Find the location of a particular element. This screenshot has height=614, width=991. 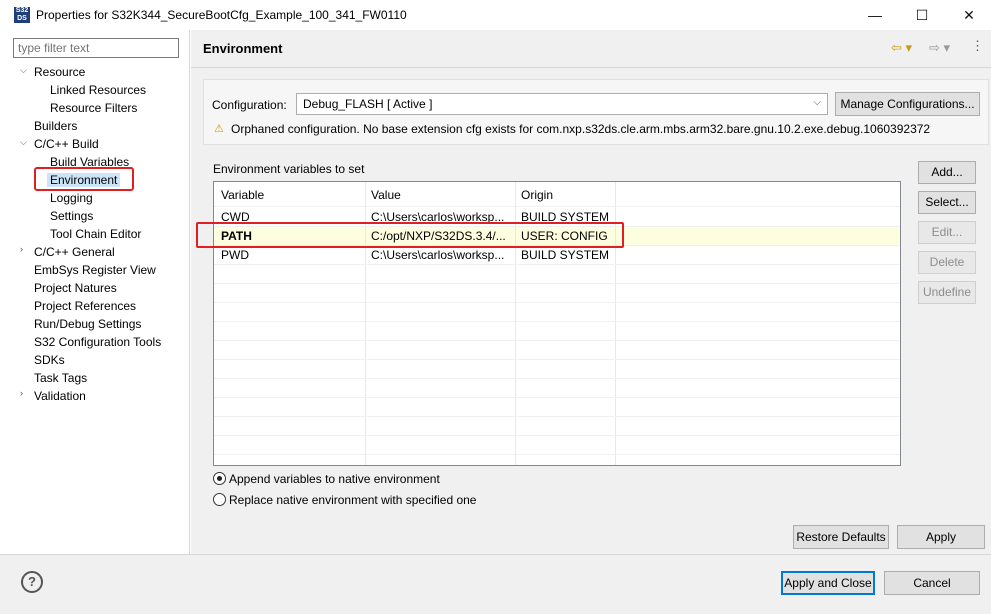

apply-and-close-button: Apply and Close is located at coordinates (828, 583).